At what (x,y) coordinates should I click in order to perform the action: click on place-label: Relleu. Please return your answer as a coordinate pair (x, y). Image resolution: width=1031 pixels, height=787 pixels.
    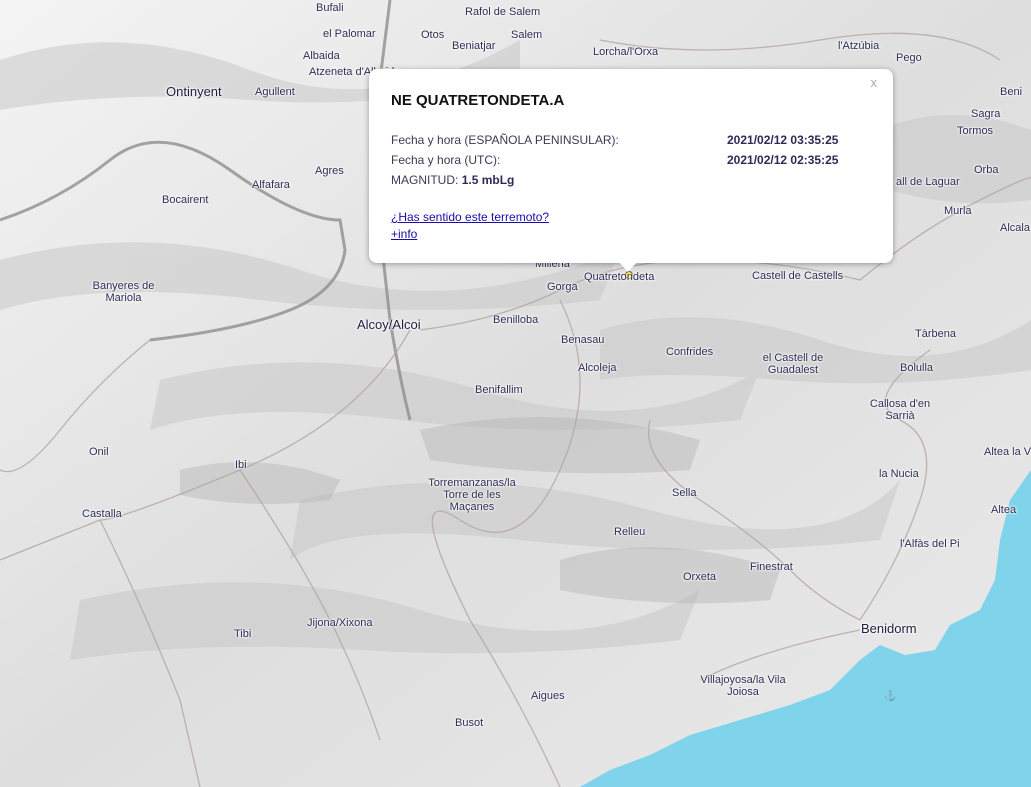
    Looking at the image, I should click on (630, 532).